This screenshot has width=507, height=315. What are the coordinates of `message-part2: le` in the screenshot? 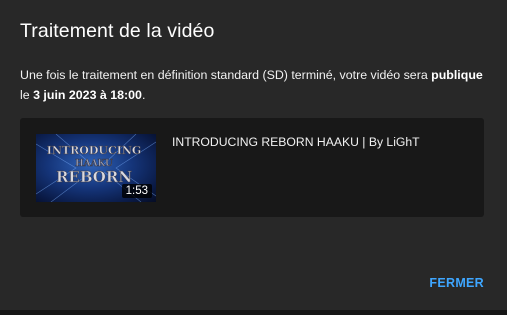 It's located at (27, 95).